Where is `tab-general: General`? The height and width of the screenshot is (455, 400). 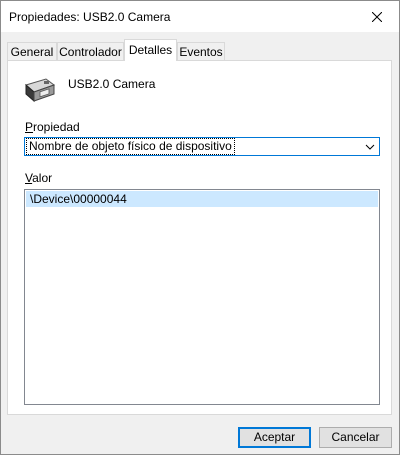
tab-general: General is located at coordinates (32, 51).